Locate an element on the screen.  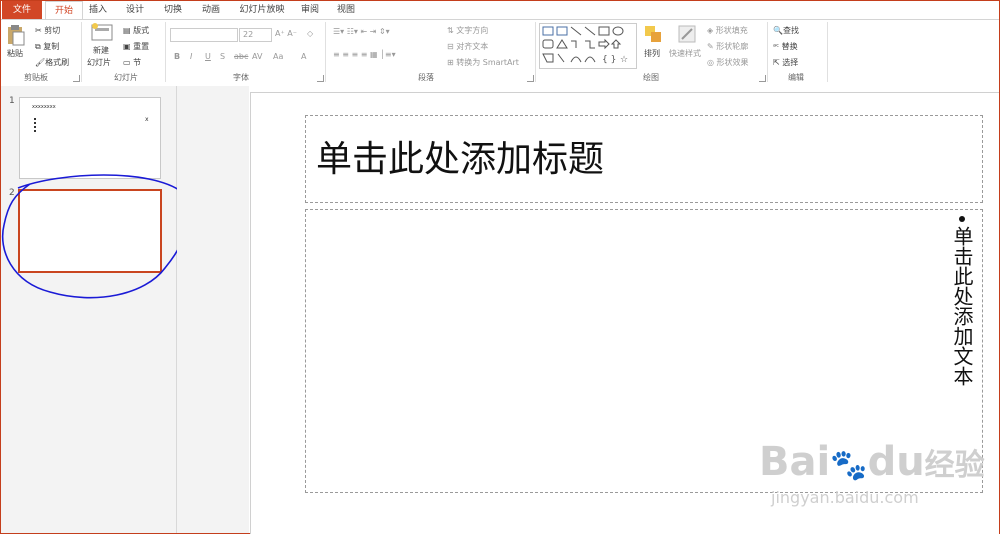
section-icon: ▭ is located at coordinates (127, 62).